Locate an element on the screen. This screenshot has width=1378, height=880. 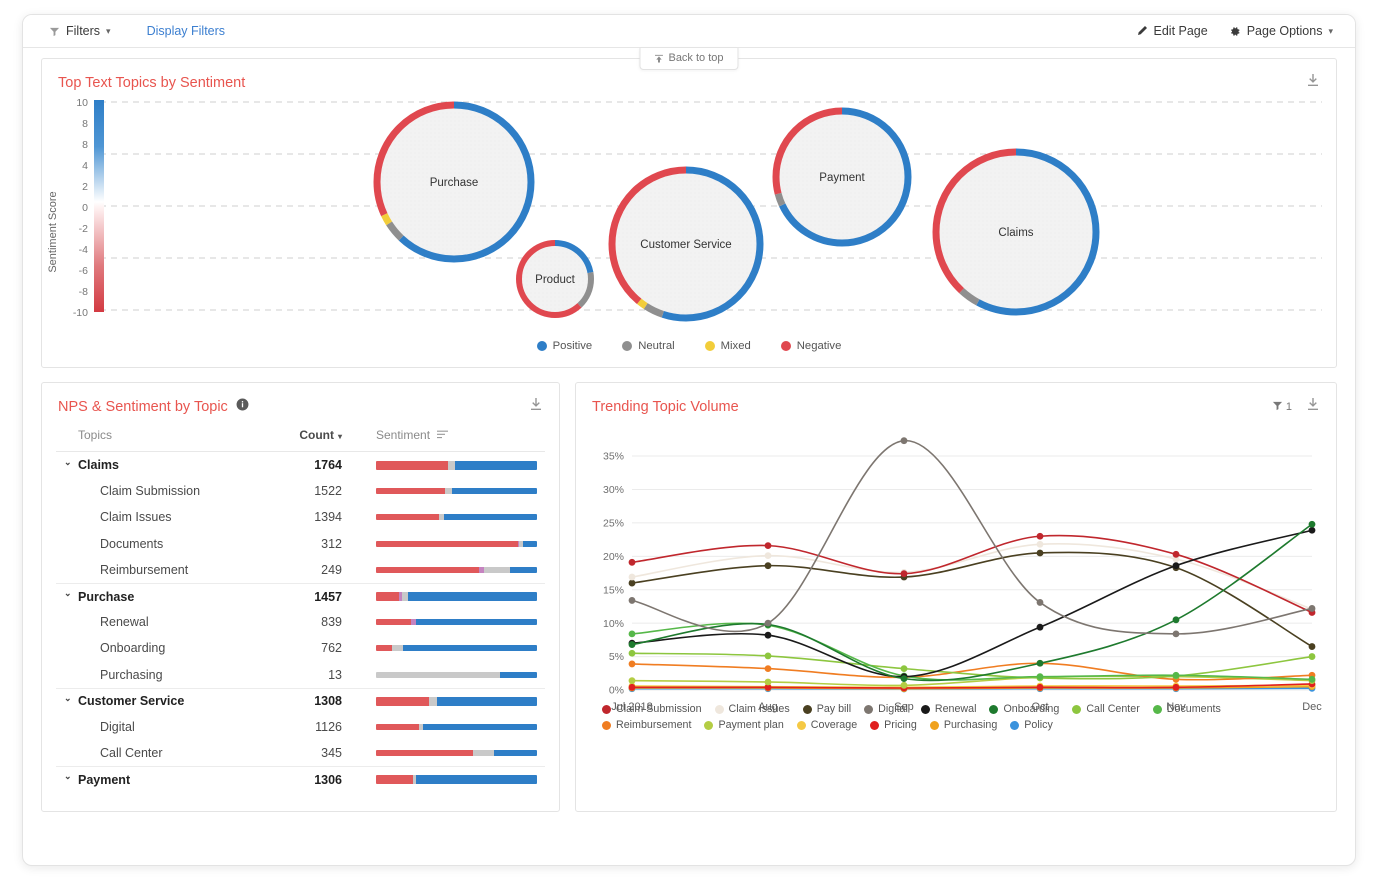
filters-button: Filters ▾ is located at coordinates (80, 31).